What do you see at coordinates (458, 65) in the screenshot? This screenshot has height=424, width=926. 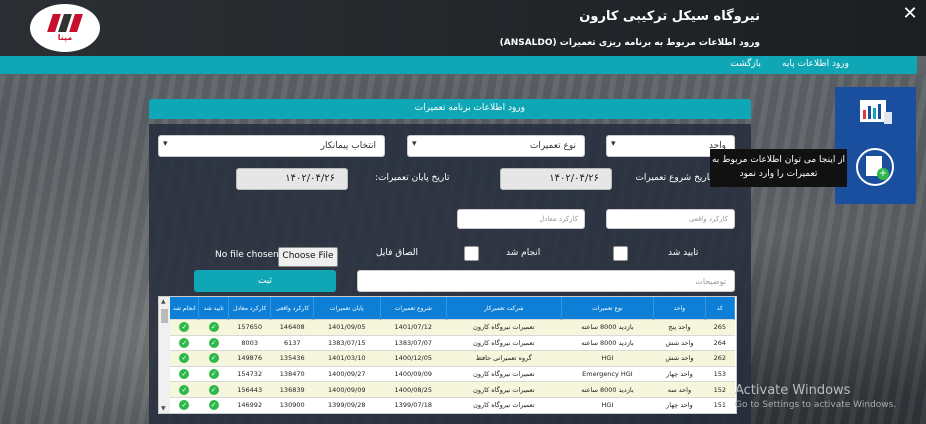 I see `top-navbar: ورود اطلاعات پایه بازگشت` at bounding box center [458, 65].